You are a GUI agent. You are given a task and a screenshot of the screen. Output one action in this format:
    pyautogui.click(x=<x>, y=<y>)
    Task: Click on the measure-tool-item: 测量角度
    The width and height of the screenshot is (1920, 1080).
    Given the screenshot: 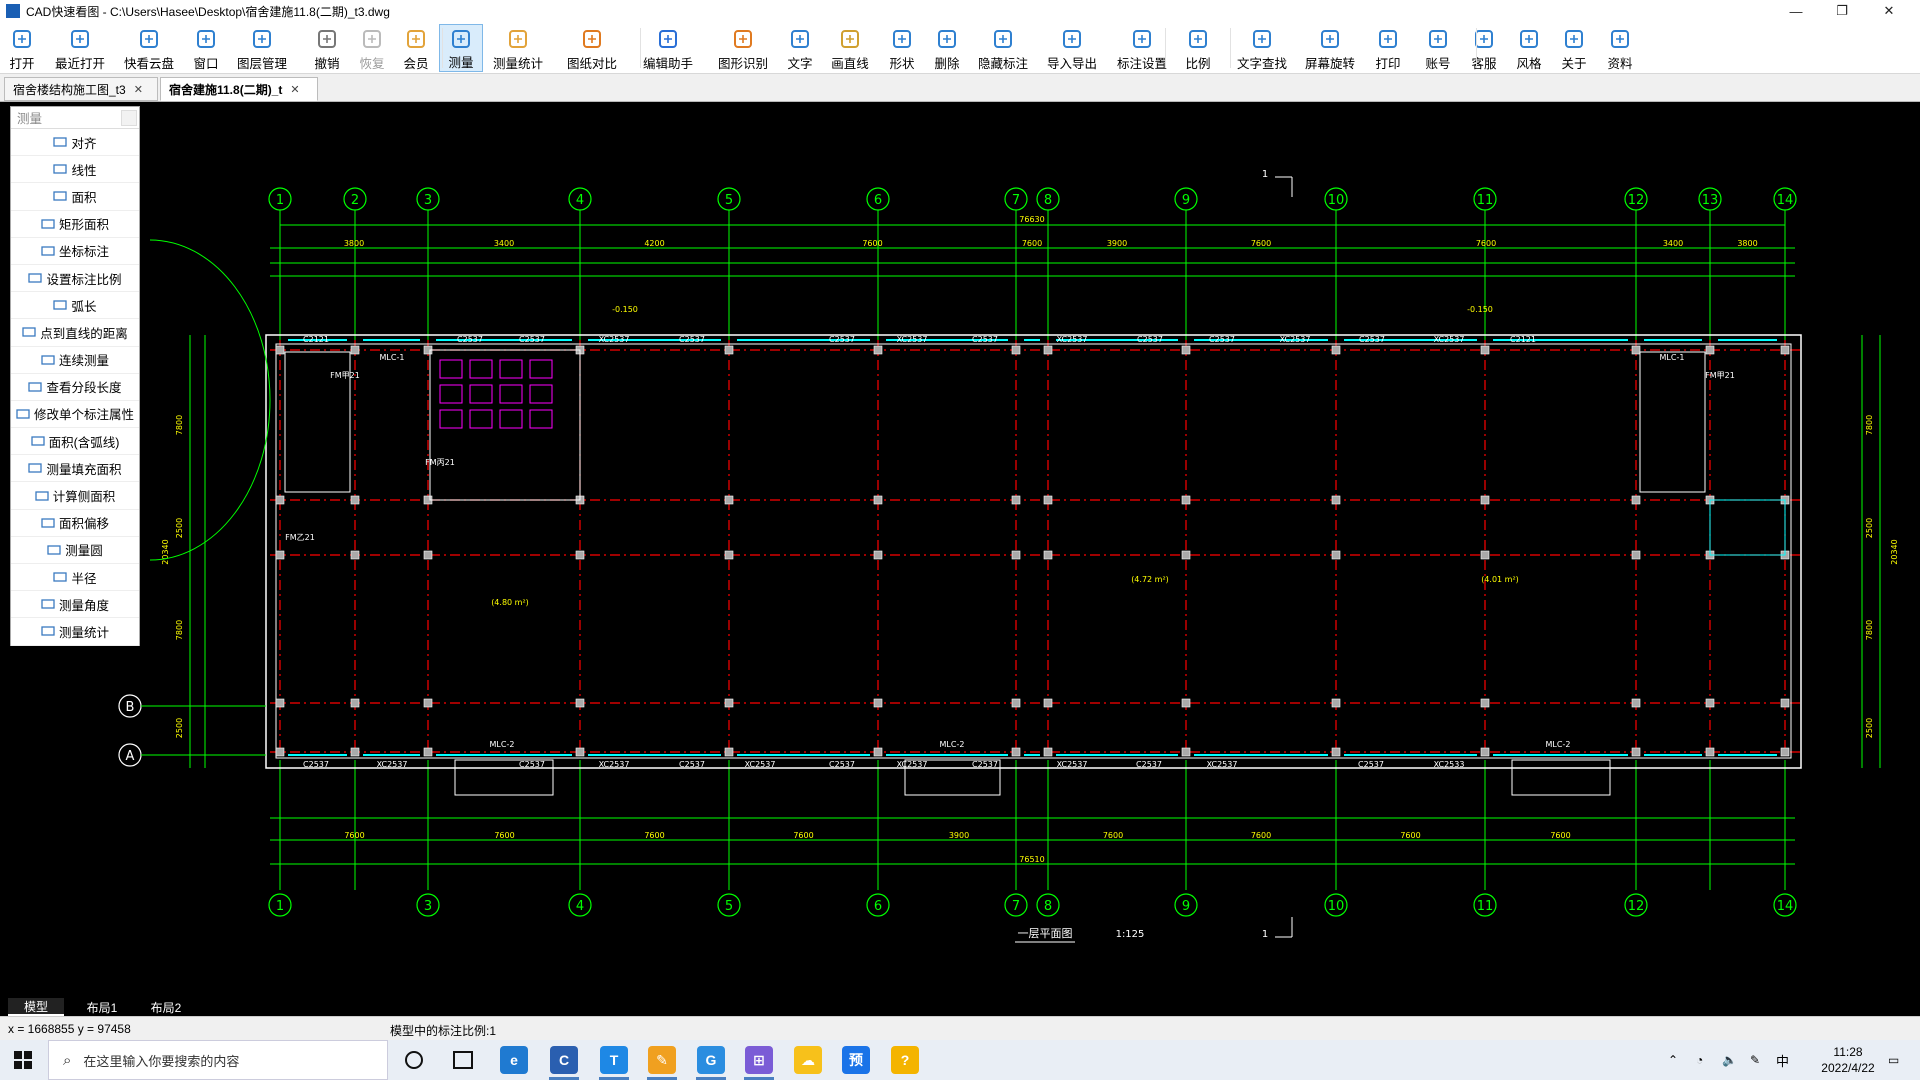 What is the action you would take?
    pyautogui.click(x=75, y=605)
    